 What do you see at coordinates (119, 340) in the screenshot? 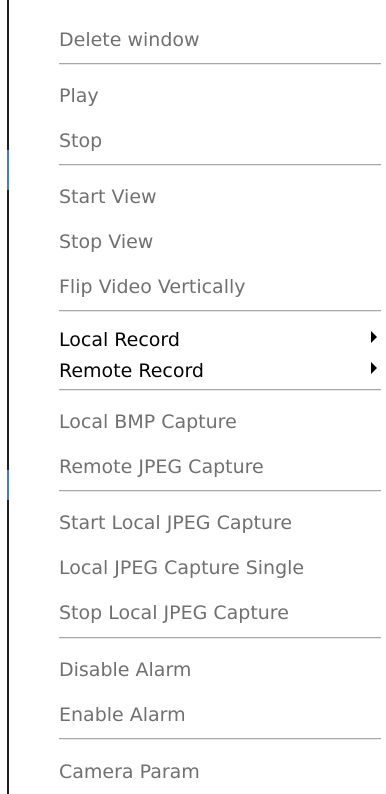
I see `menu-item-label: Local Record` at bounding box center [119, 340].